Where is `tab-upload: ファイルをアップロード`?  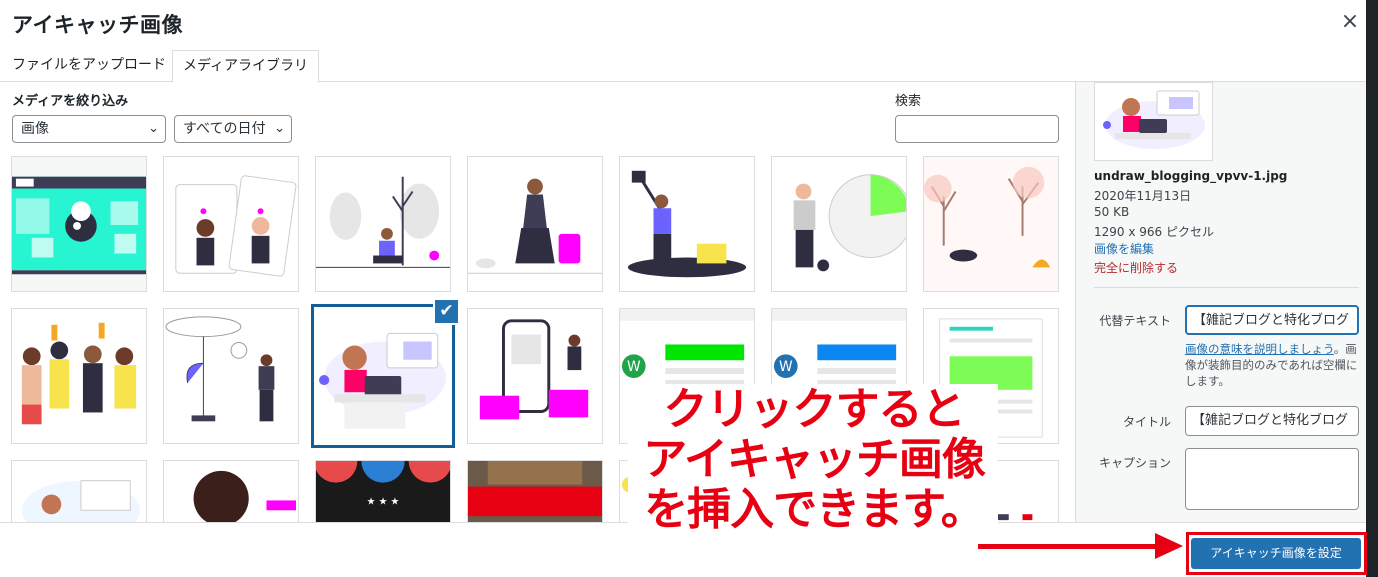
tab-upload: ファイルをアップロード is located at coordinates (89, 66).